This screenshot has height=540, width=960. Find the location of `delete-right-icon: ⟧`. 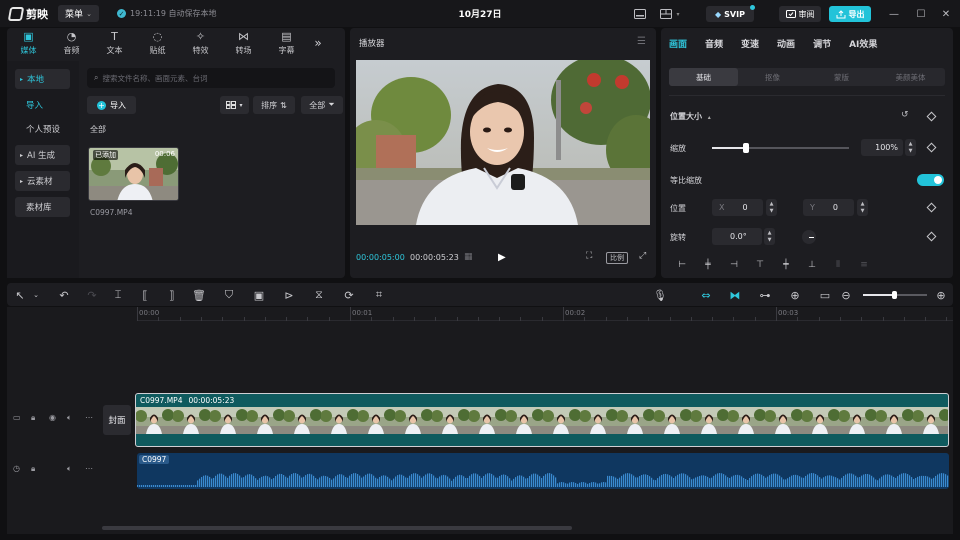

delete-right-icon: ⟧ is located at coordinates (172, 295).